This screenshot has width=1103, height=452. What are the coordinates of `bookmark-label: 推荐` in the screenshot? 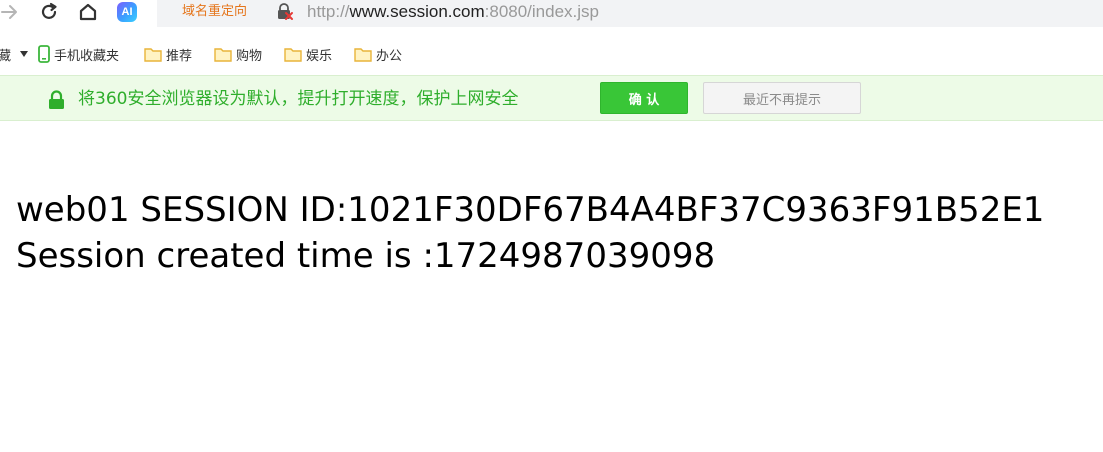 It's located at (179, 56).